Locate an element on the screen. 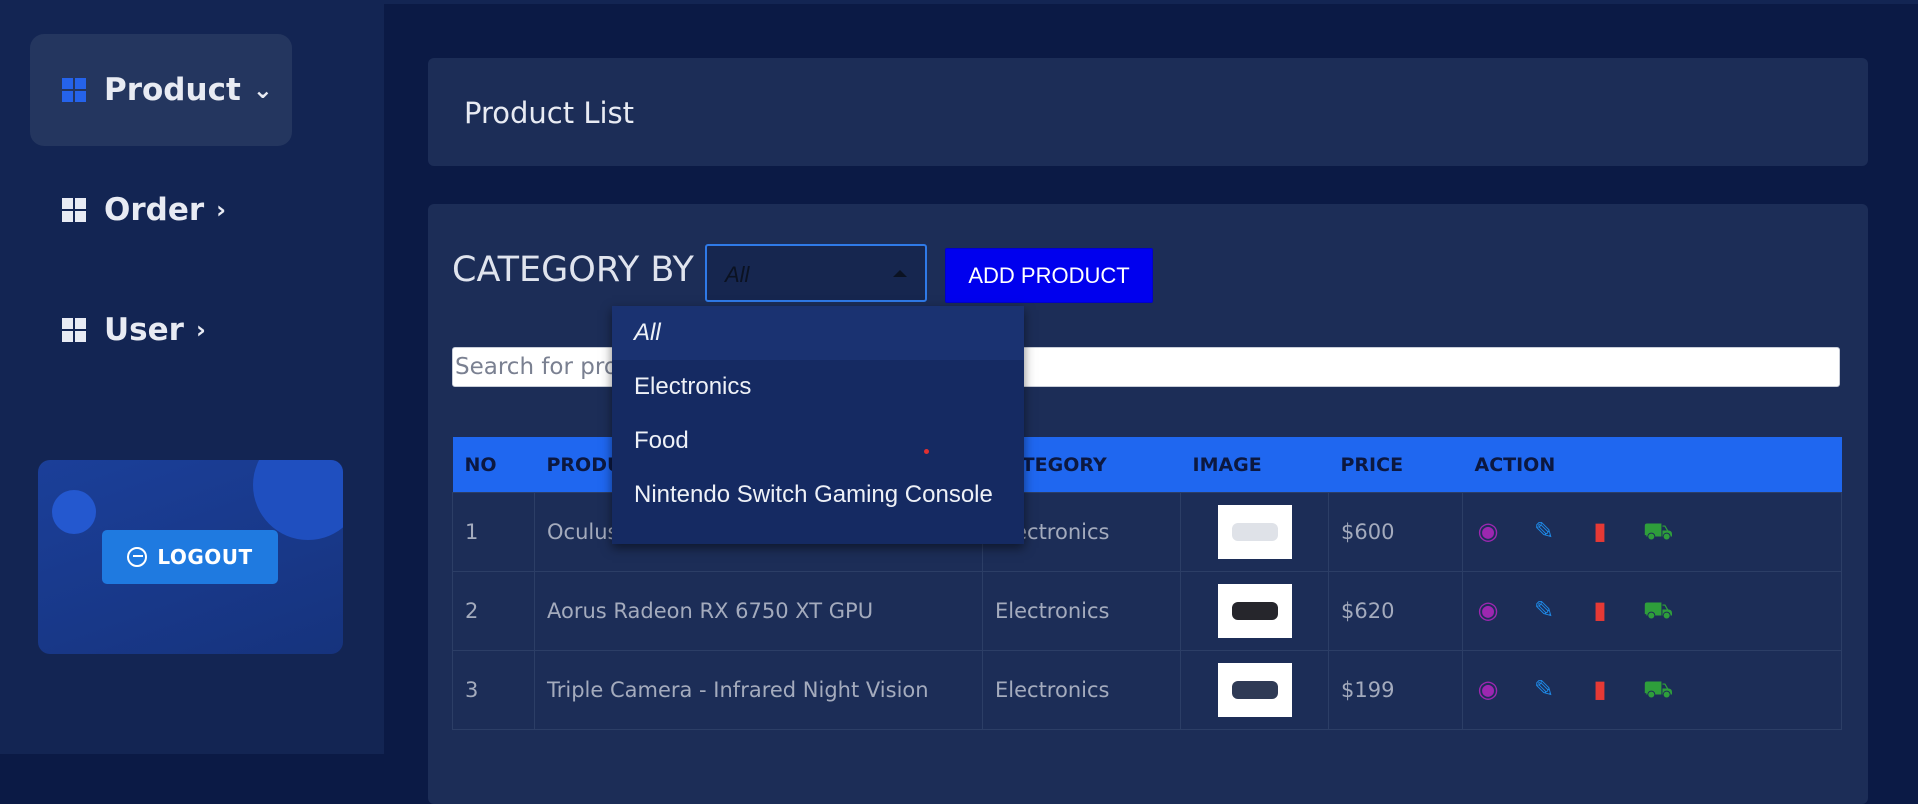 The image size is (1918, 804). sidebar-item-label: Product is located at coordinates (172, 90).